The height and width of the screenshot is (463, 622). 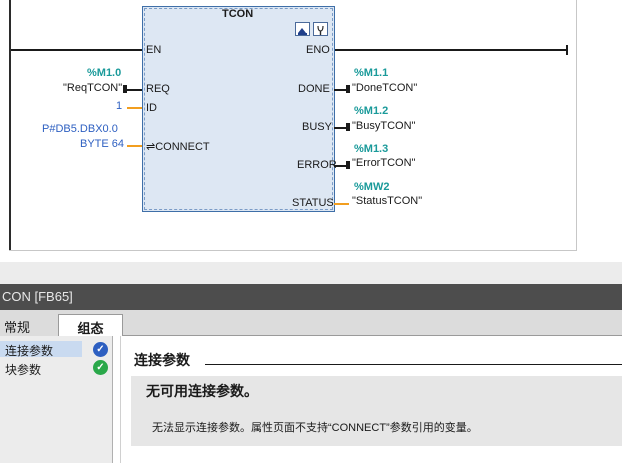 What do you see at coordinates (178, 147) in the screenshot?
I see `pin-connect: ⇌CONNECT` at bounding box center [178, 147].